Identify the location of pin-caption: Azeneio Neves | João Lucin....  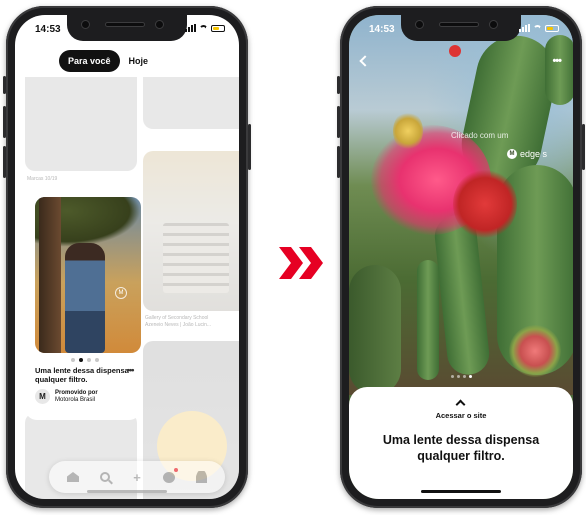
(178, 325).